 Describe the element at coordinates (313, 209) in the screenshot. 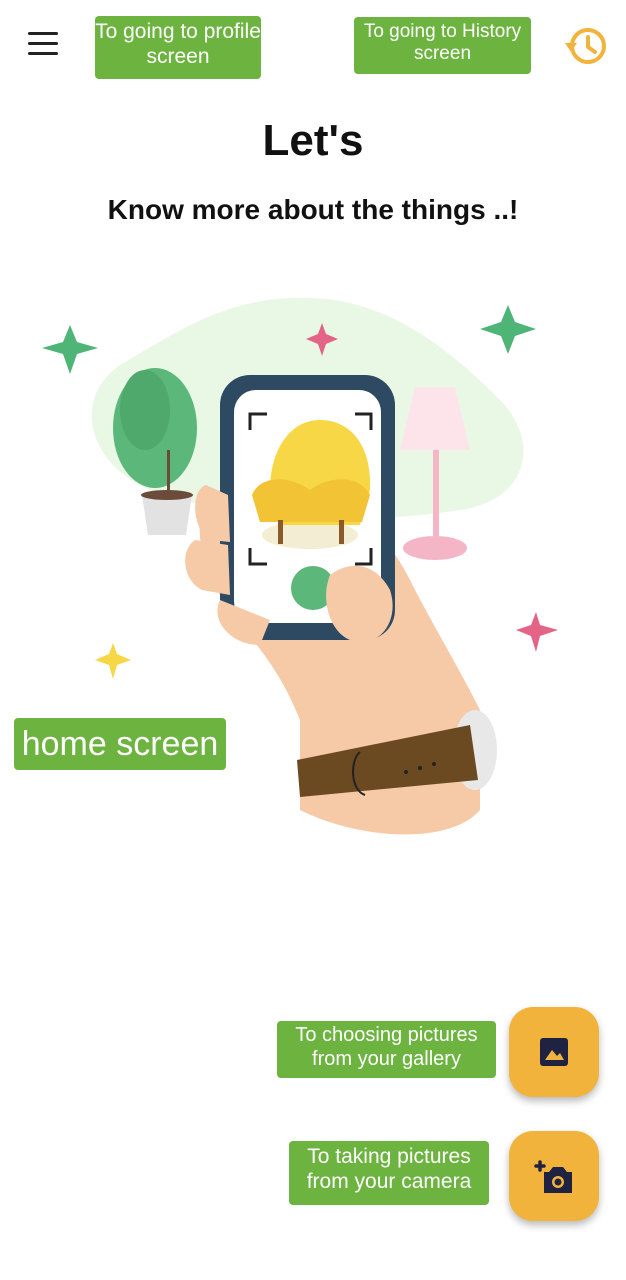

I see `page-subtitle: Know more about the things ..!` at that location.